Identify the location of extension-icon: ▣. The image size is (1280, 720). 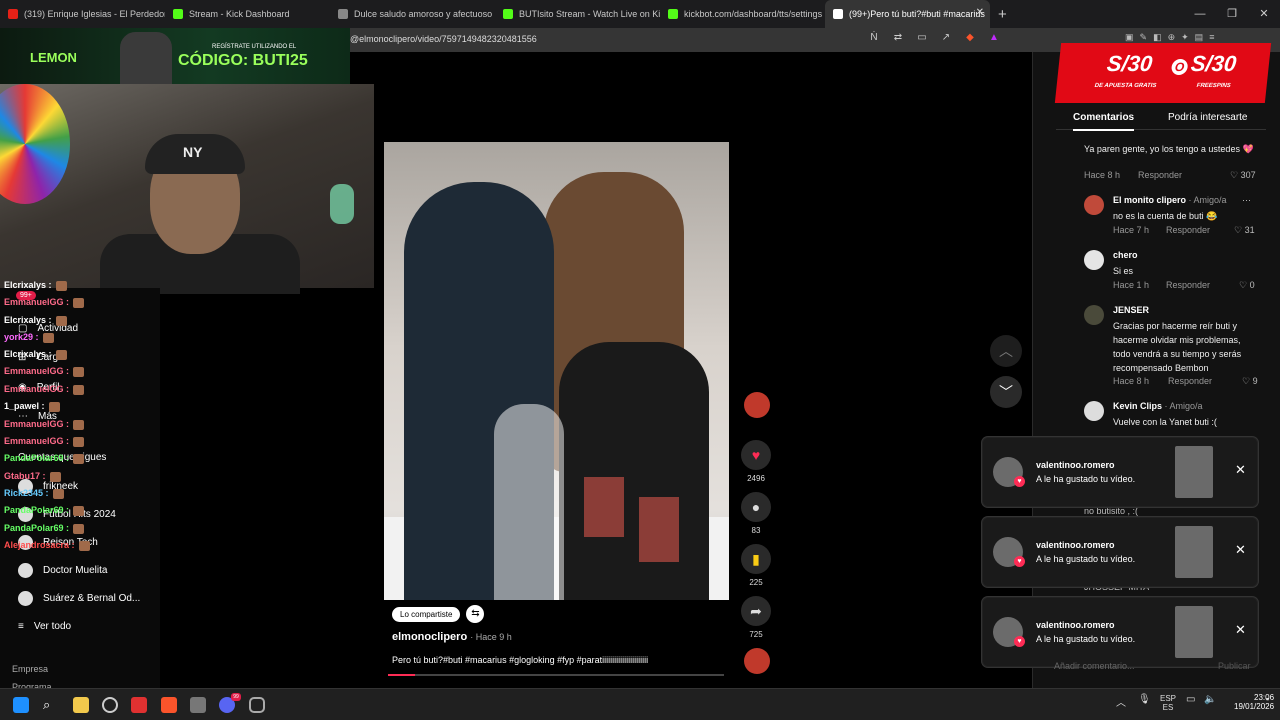
(1129, 37).